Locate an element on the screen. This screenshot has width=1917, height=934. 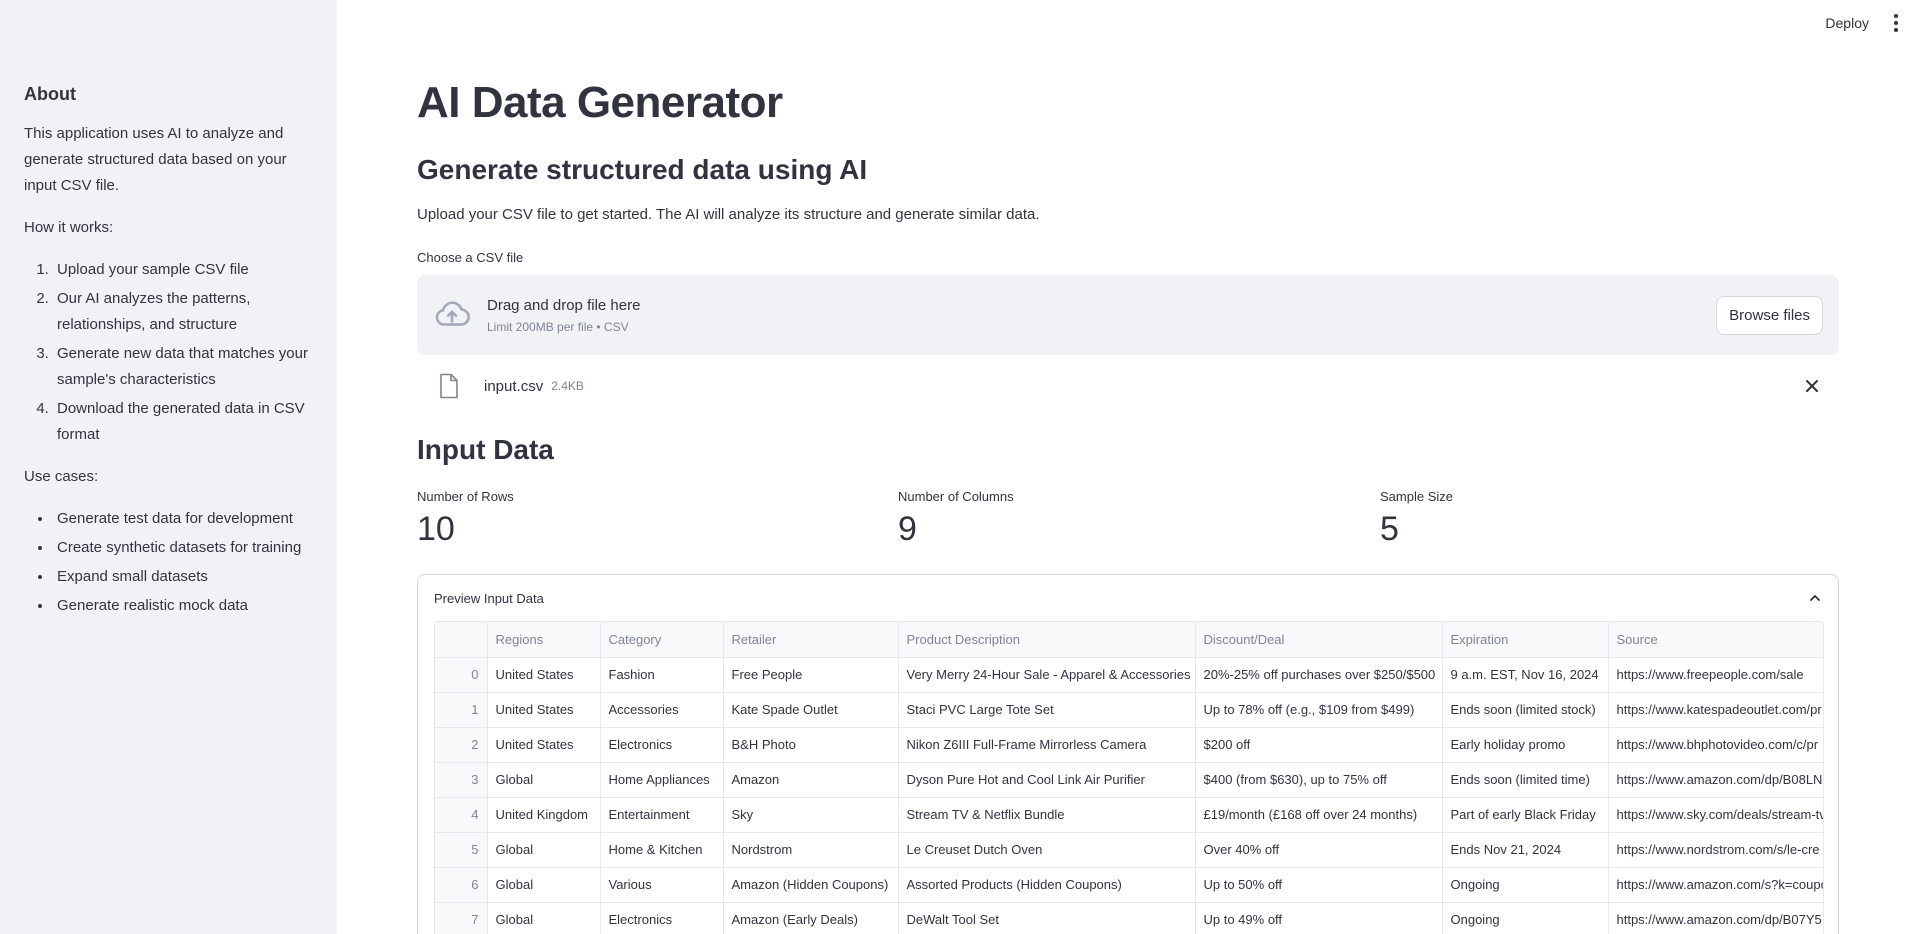
table-cell: Accessories is located at coordinates (662, 710).